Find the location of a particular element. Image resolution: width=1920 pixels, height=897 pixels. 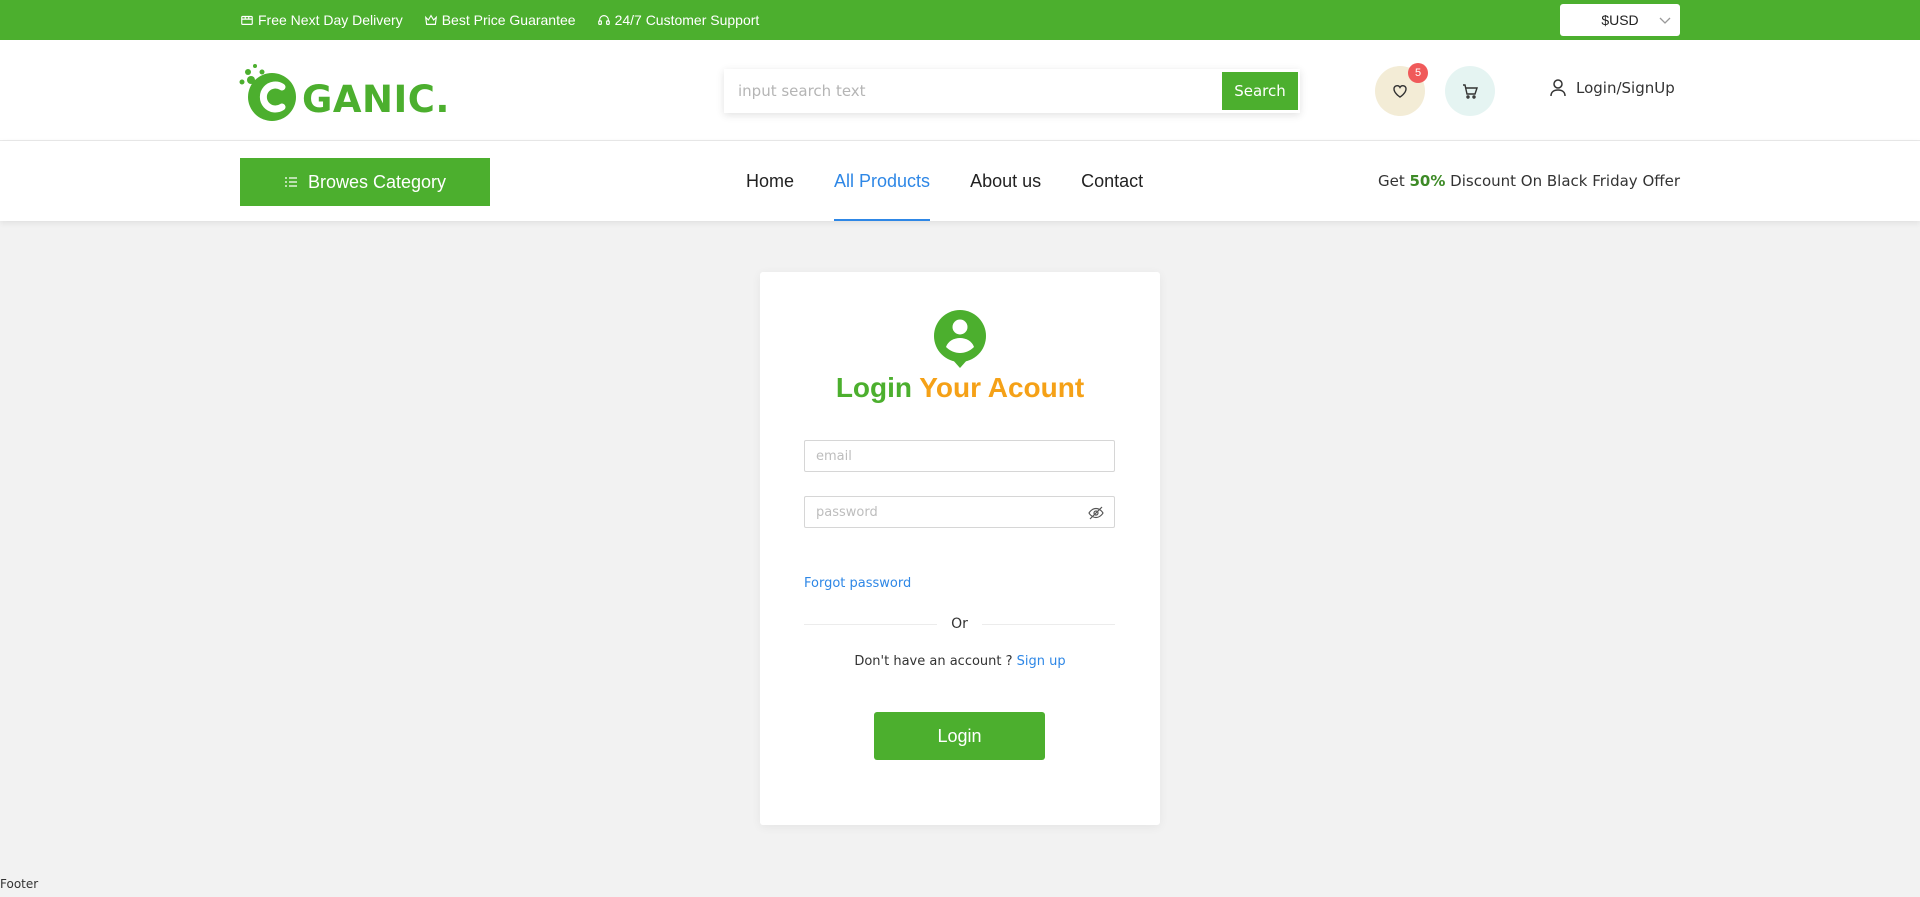

title-login: Login is located at coordinates (874, 387).